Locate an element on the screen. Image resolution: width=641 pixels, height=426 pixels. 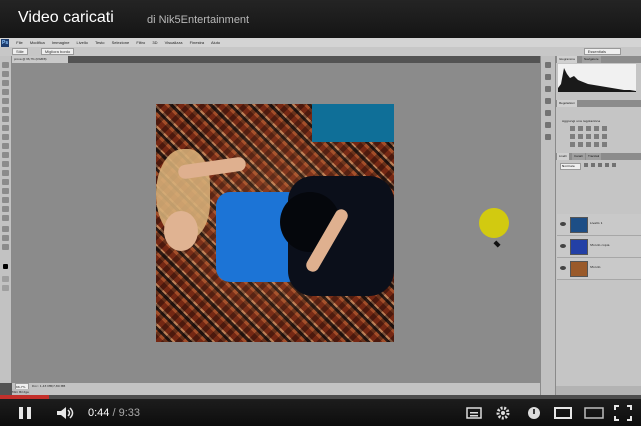
pause-button is located at coordinates (25, 414).